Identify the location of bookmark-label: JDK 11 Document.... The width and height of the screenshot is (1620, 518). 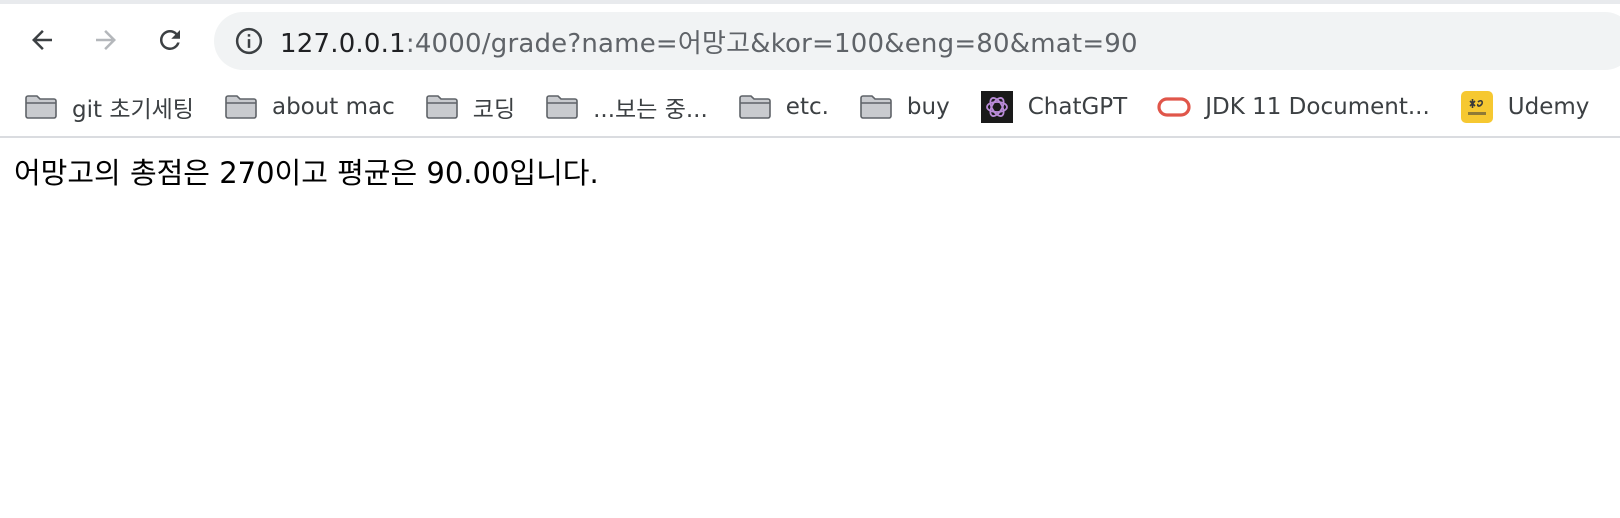
(1317, 107).